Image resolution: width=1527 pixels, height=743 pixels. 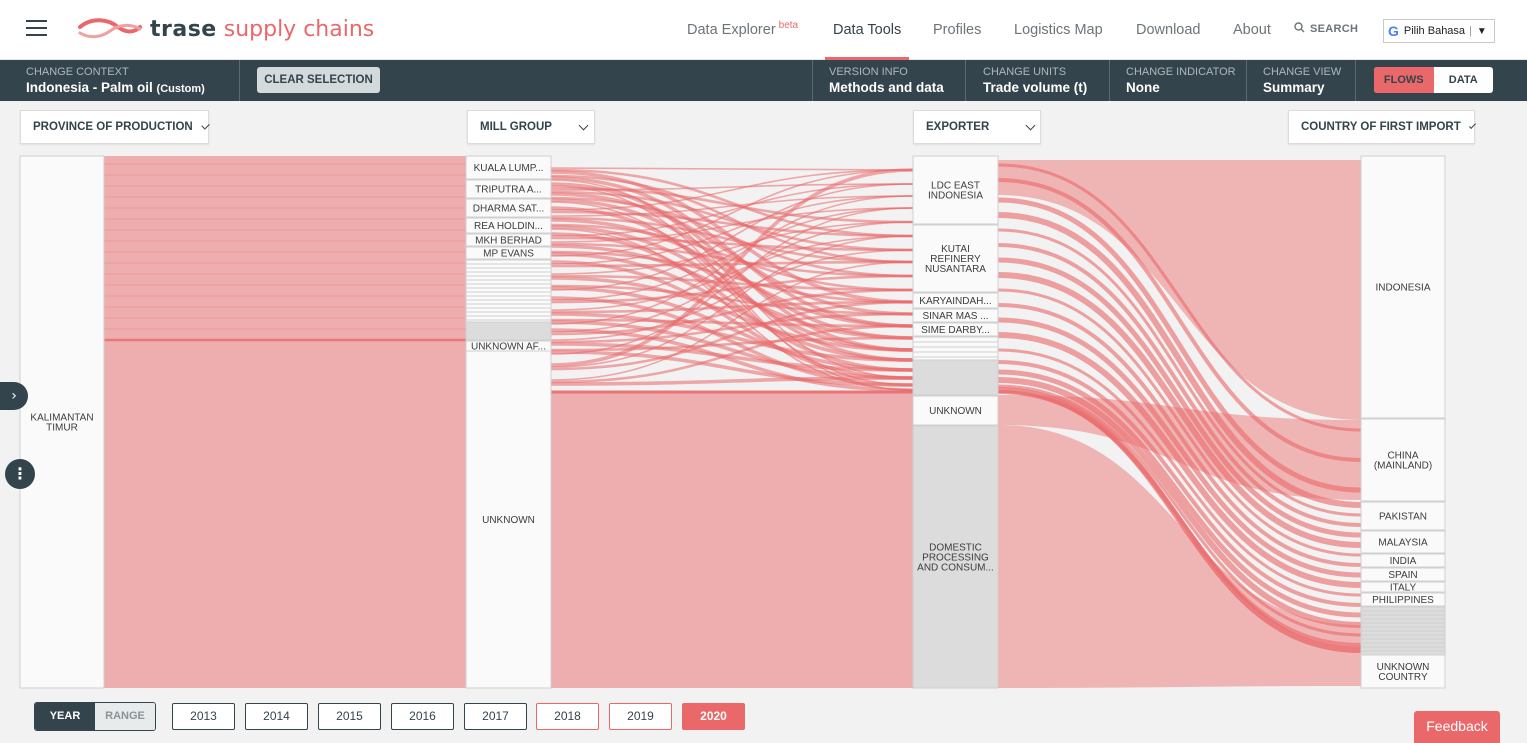 What do you see at coordinates (115, 127) in the screenshot?
I see `column-selector-province: PROVINCE OF PRODUCTION` at bounding box center [115, 127].